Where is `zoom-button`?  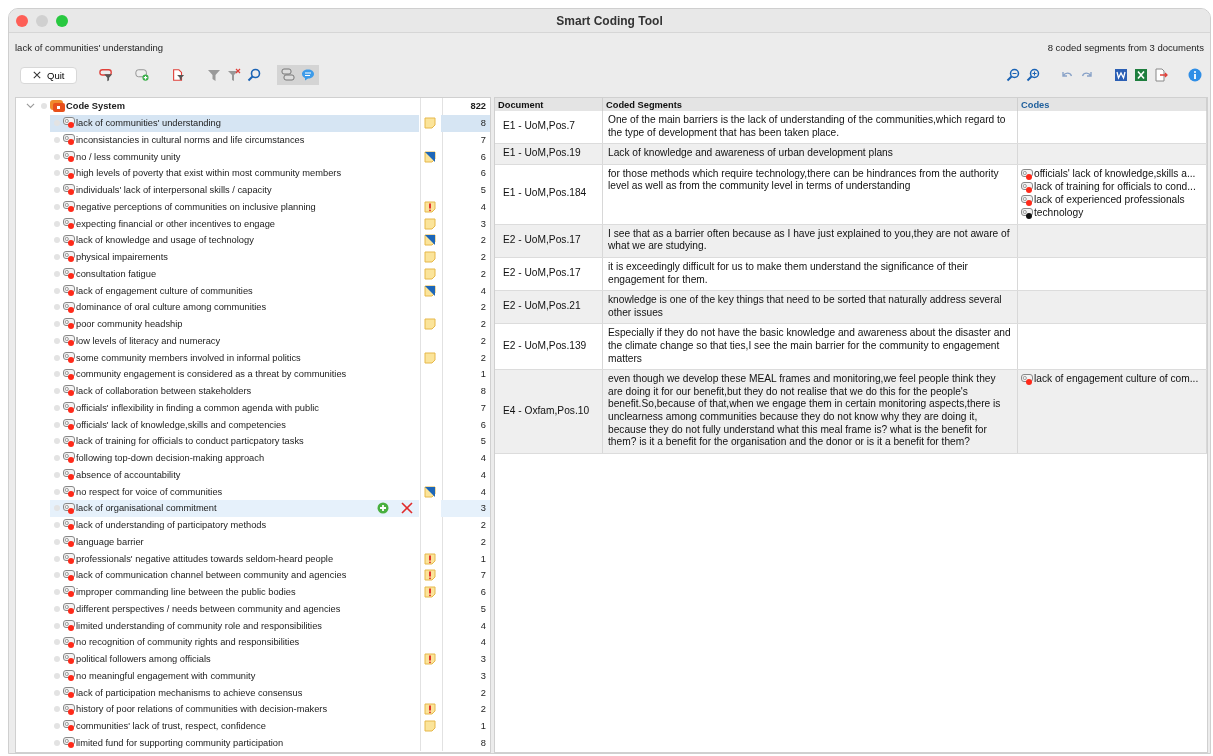 zoom-button is located at coordinates (62, 21).